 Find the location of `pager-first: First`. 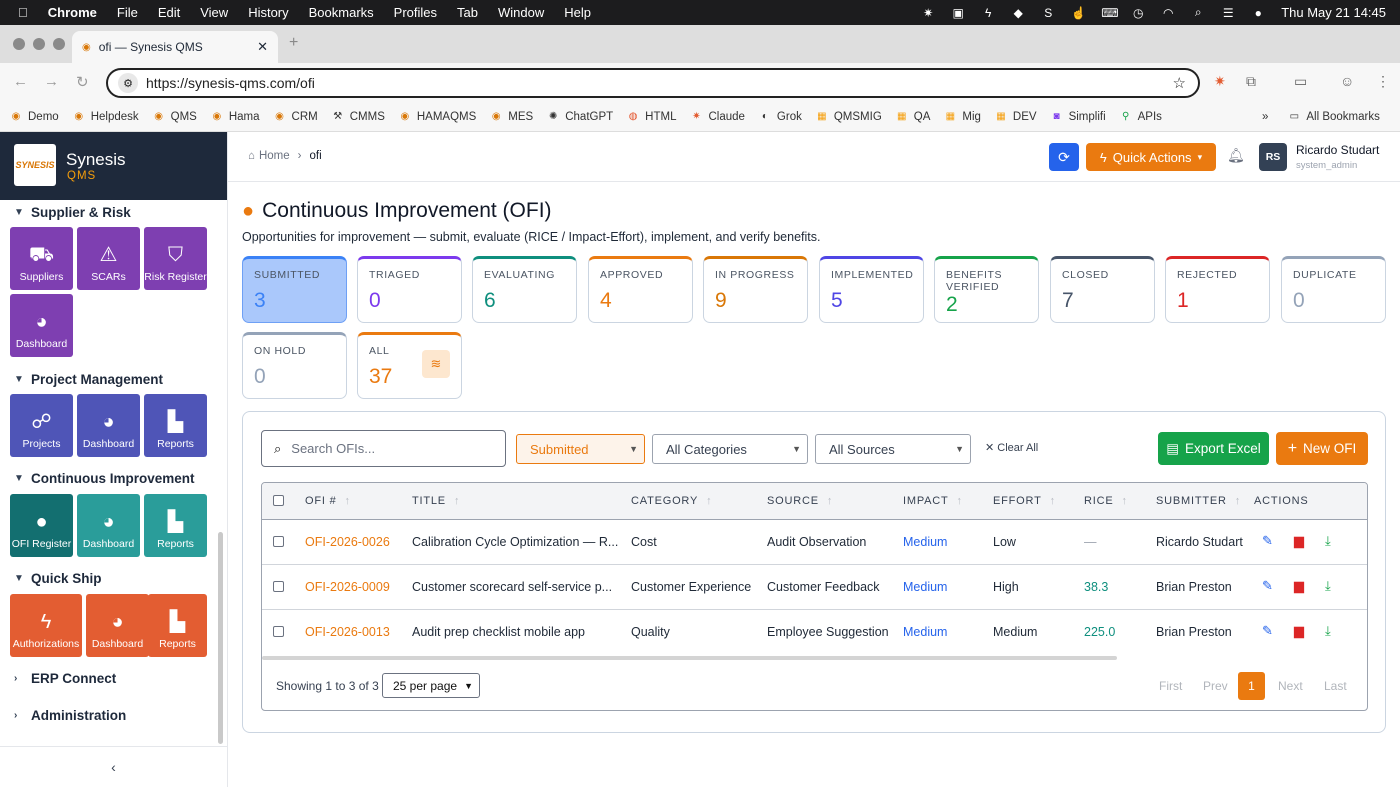

pager-first: First is located at coordinates (1170, 686).